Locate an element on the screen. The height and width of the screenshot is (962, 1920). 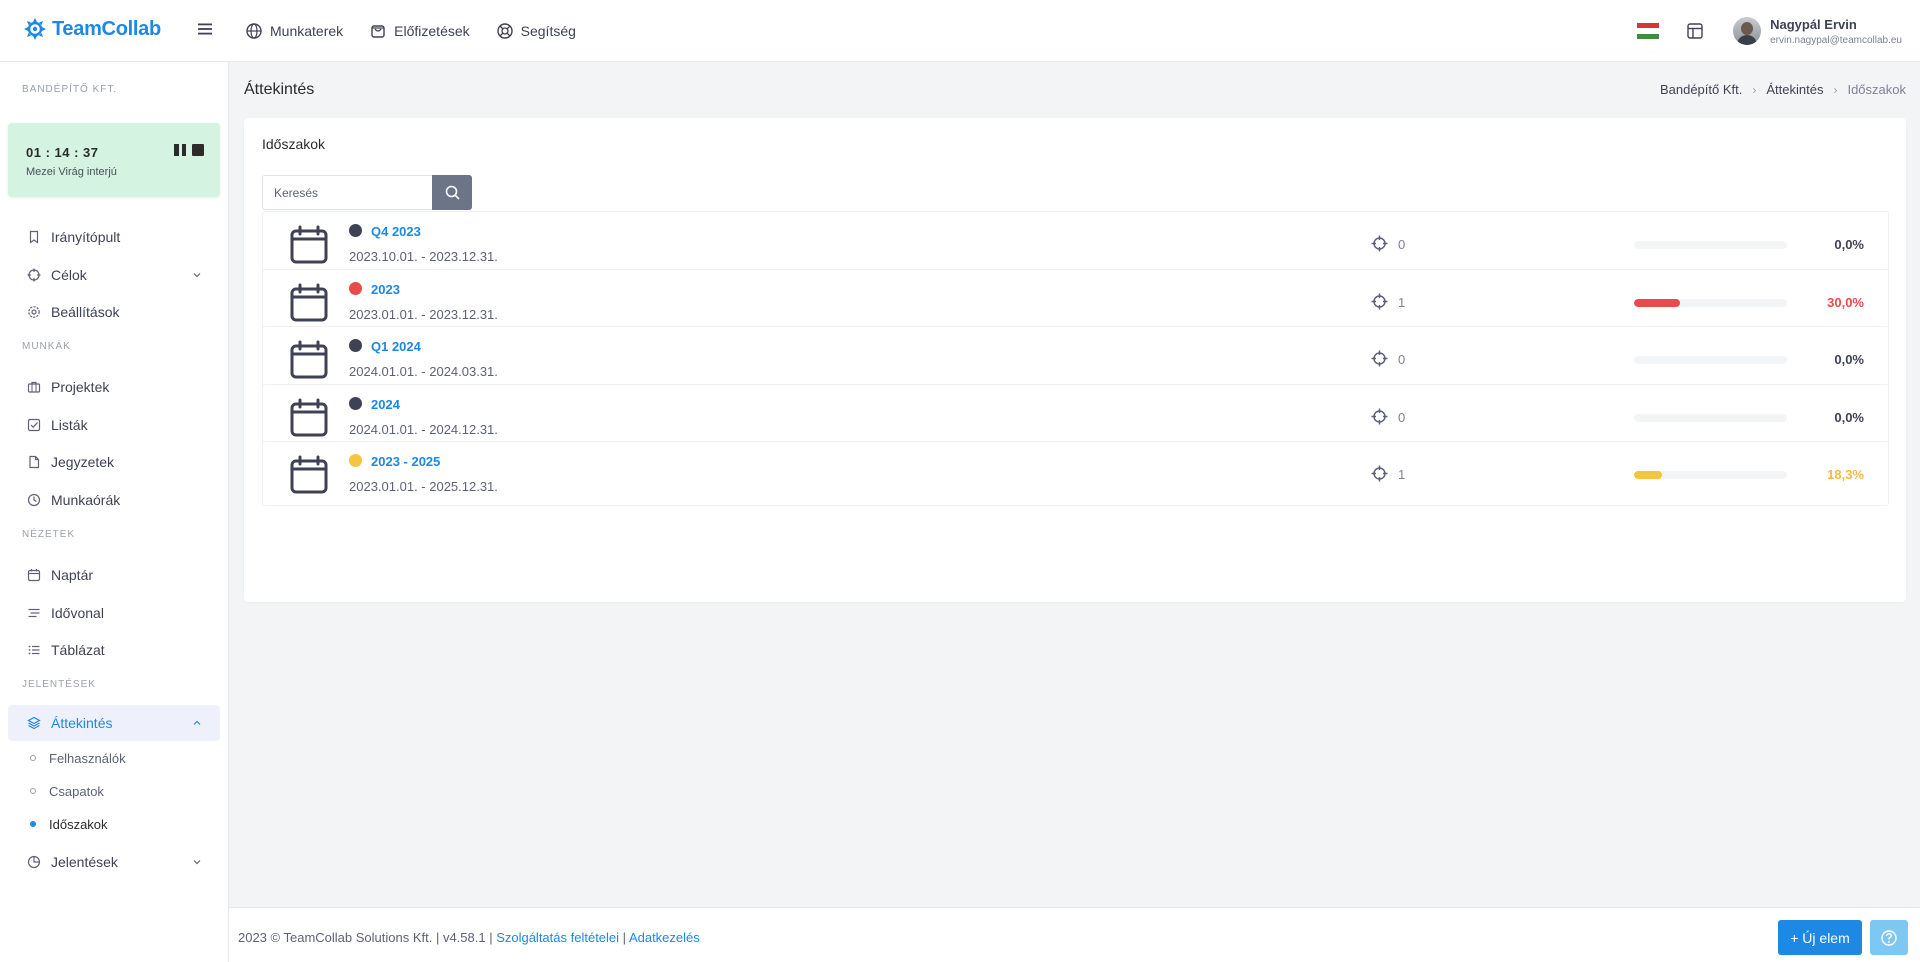
sidebar-item-label: Áttekintés is located at coordinates (82, 723).